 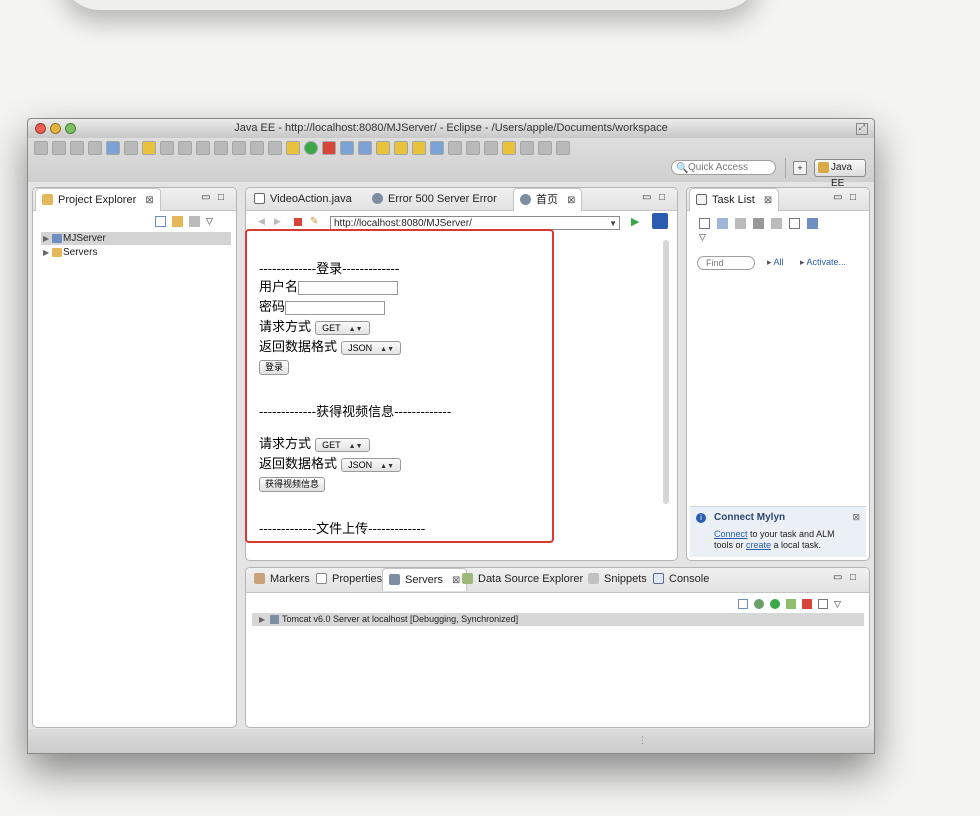 What do you see at coordinates (548, 199) in the screenshot?
I see `tab-home: 首页 ⊠` at bounding box center [548, 199].